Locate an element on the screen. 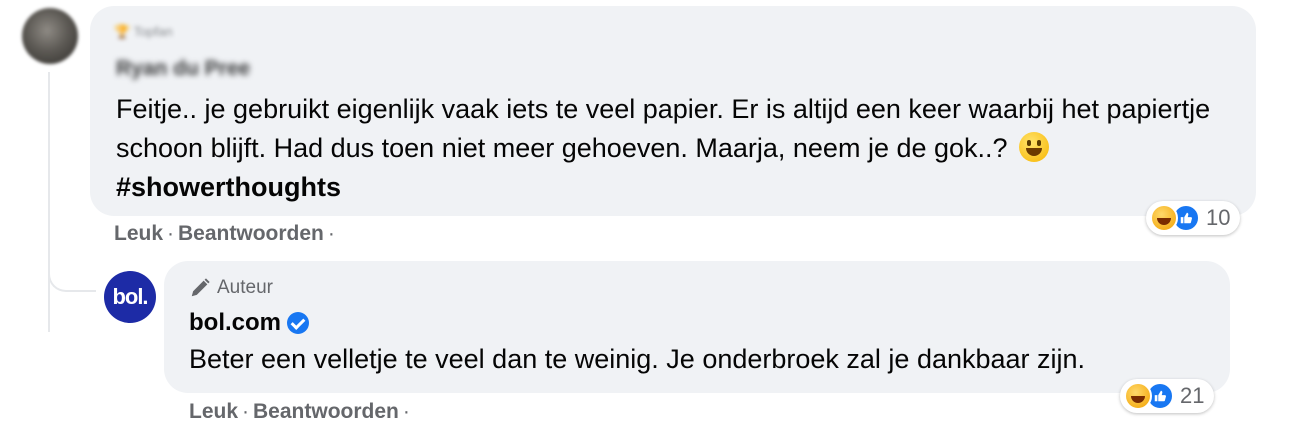 This screenshot has height=431, width=1307. reaction-summary: 21 is located at coordinates (1167, 396).